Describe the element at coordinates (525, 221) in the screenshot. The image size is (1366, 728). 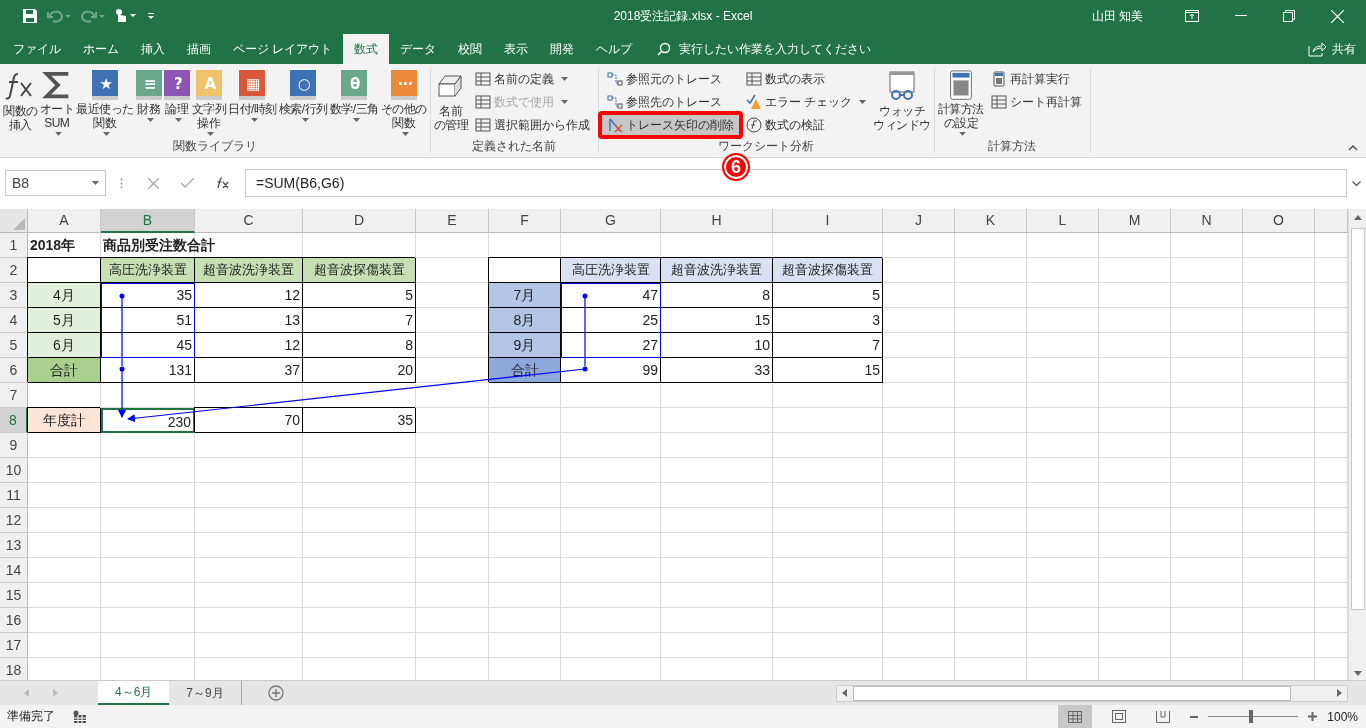
I see `column-header: F` at that location.